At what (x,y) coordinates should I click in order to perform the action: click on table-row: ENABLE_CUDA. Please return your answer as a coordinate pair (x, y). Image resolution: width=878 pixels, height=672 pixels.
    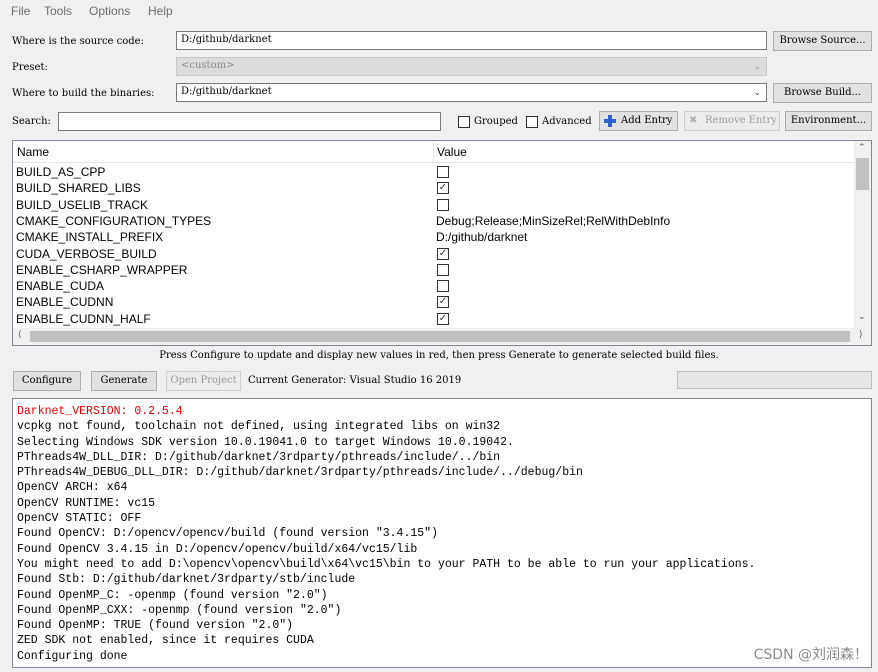
    Looking at the image, I should click on (434, 287).